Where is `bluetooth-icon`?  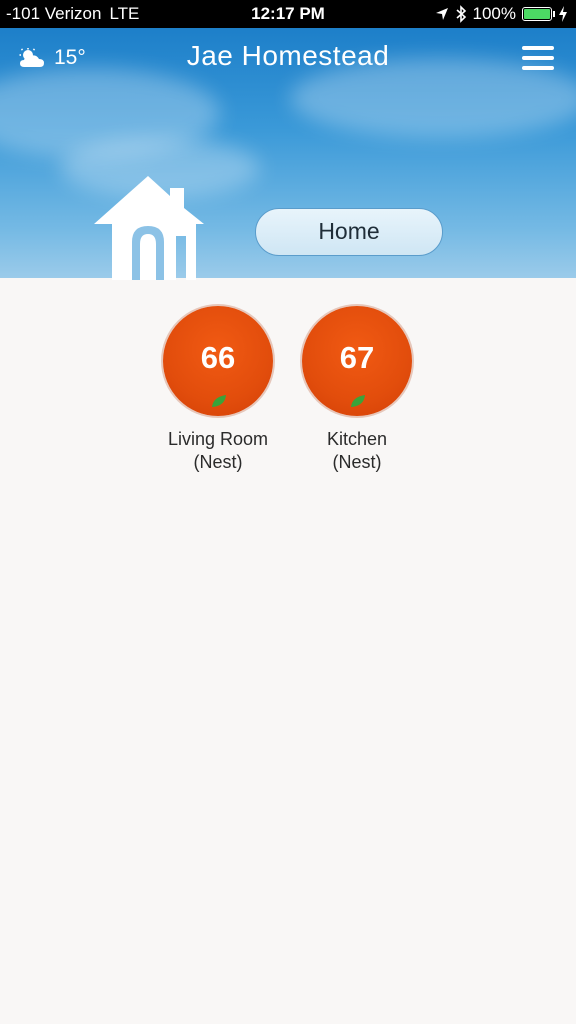
bluetooth-icon is located at coordinates (460, 14).